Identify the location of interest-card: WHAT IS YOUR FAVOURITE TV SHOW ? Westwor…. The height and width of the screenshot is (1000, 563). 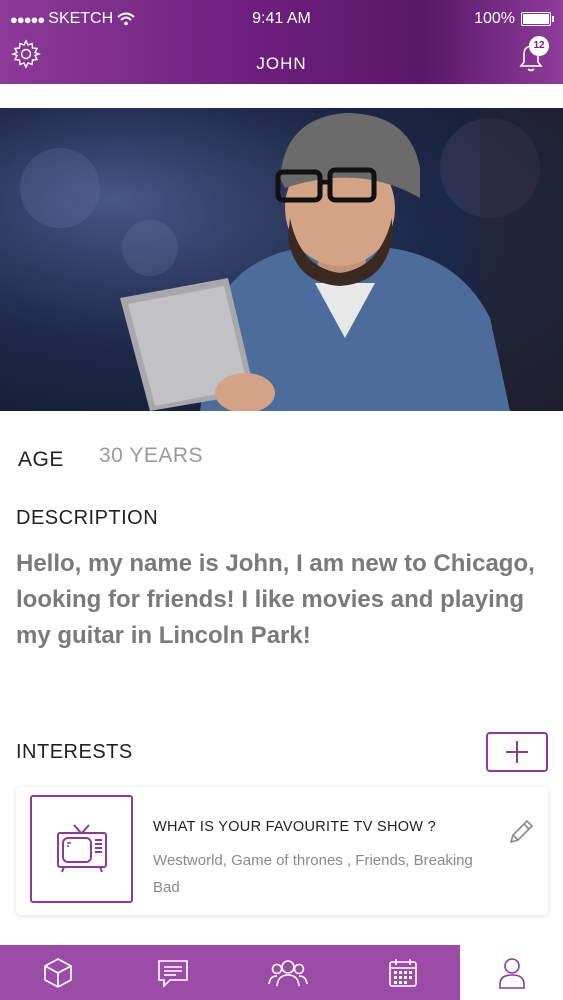
(282, 851).